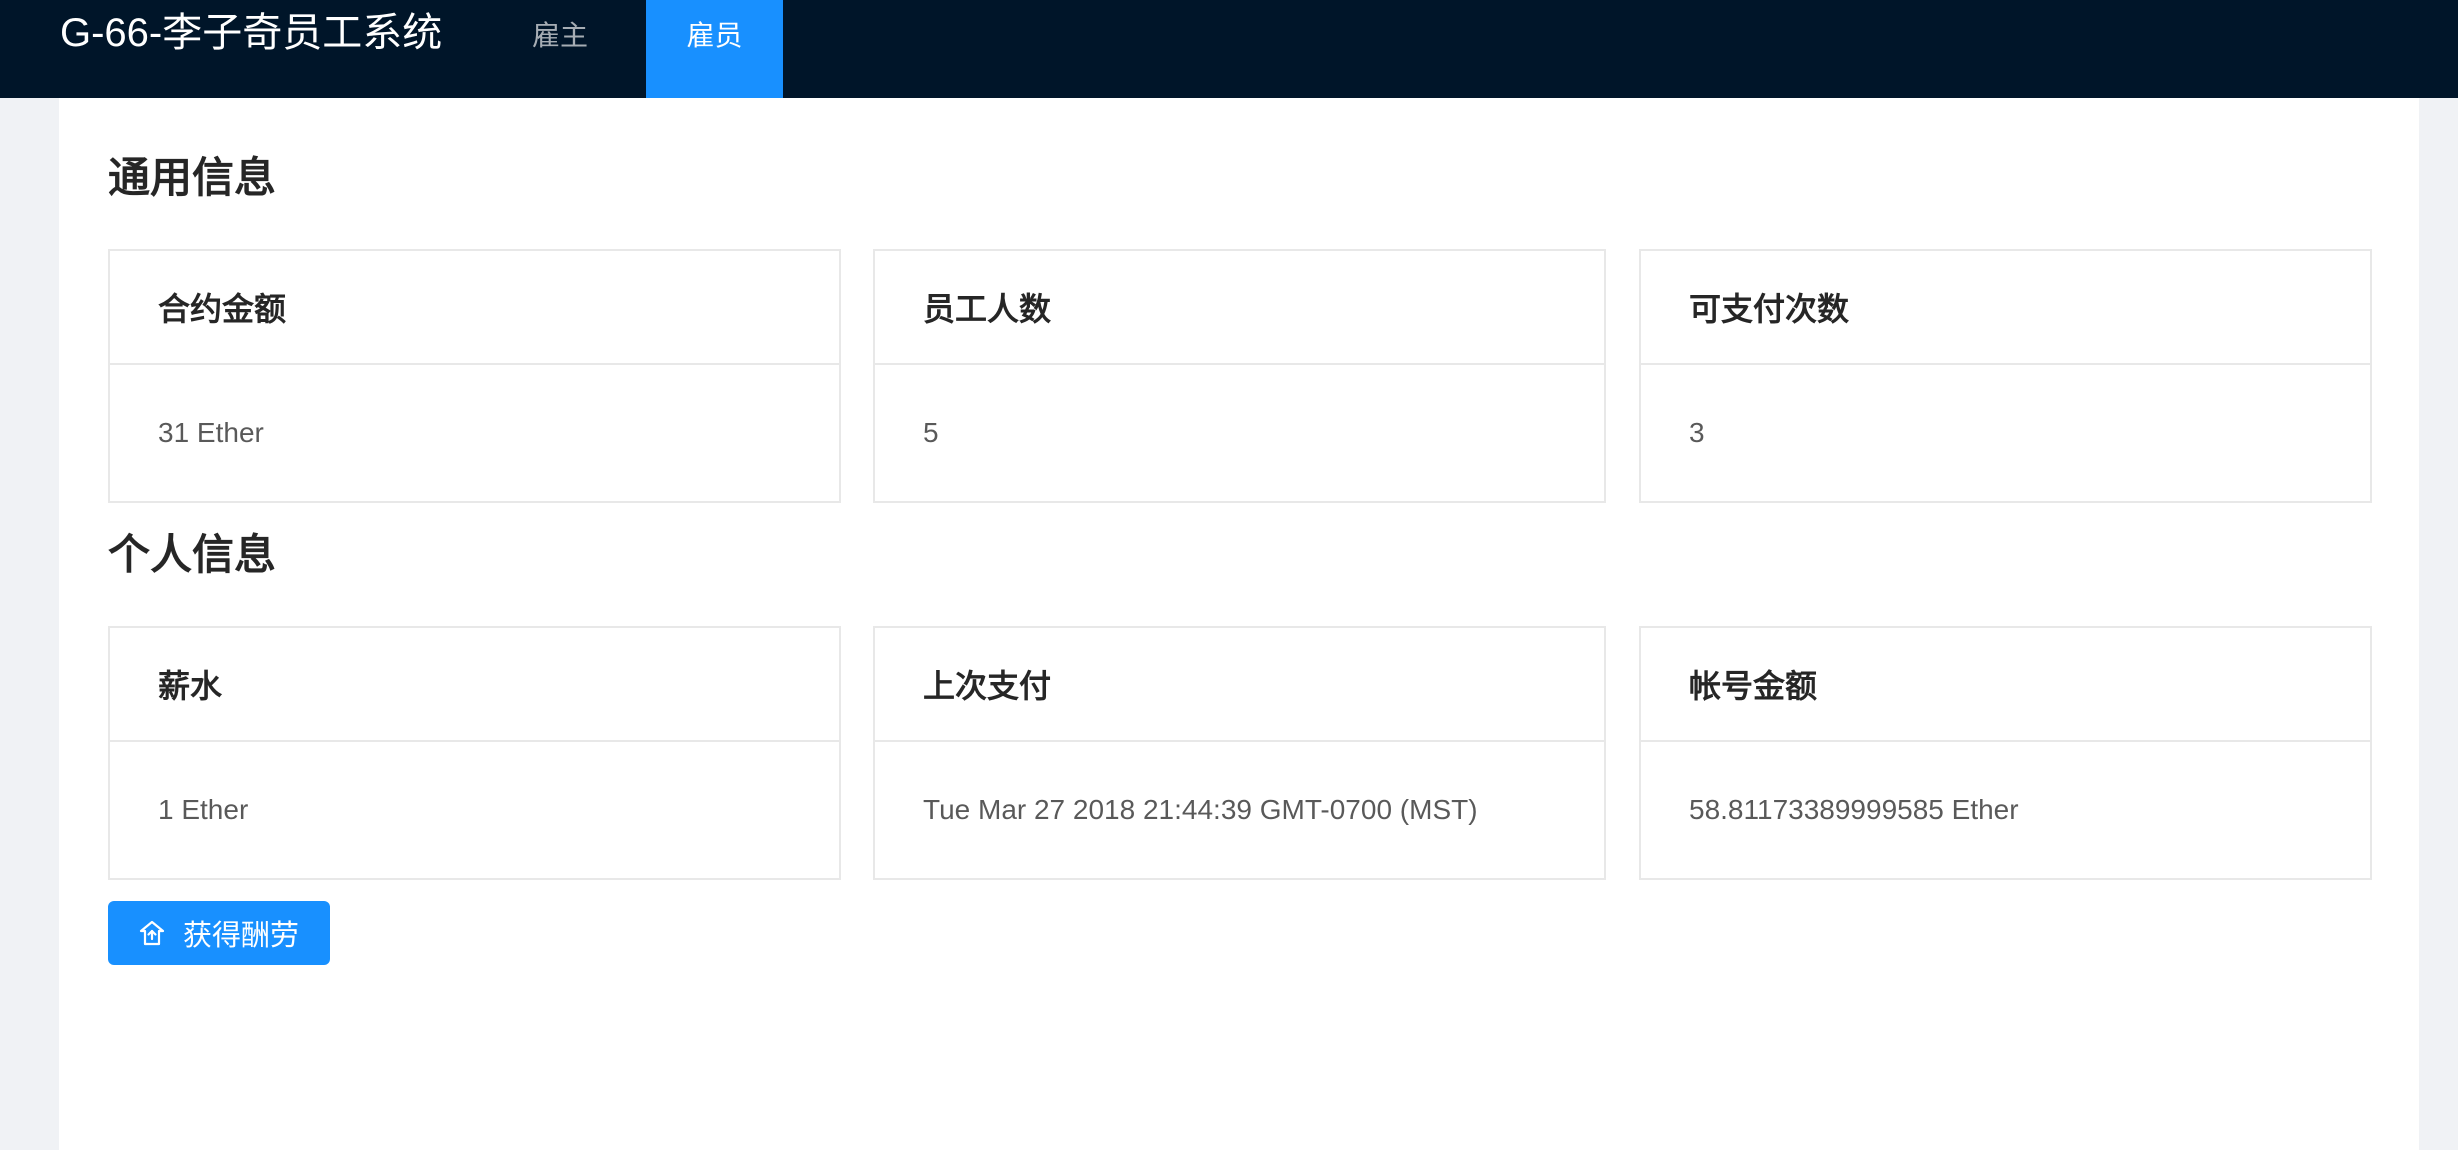 Image resolution: width=2458 pixels, height=1150 pixels. Describe the element at coordinates (2005, 376) in the screenshot. I see `card-payable-times: 可支付次数 3` at that location.